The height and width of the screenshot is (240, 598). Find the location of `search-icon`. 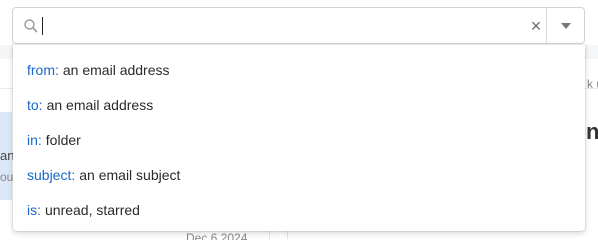

search-icon is located at coordinates (31, 26).